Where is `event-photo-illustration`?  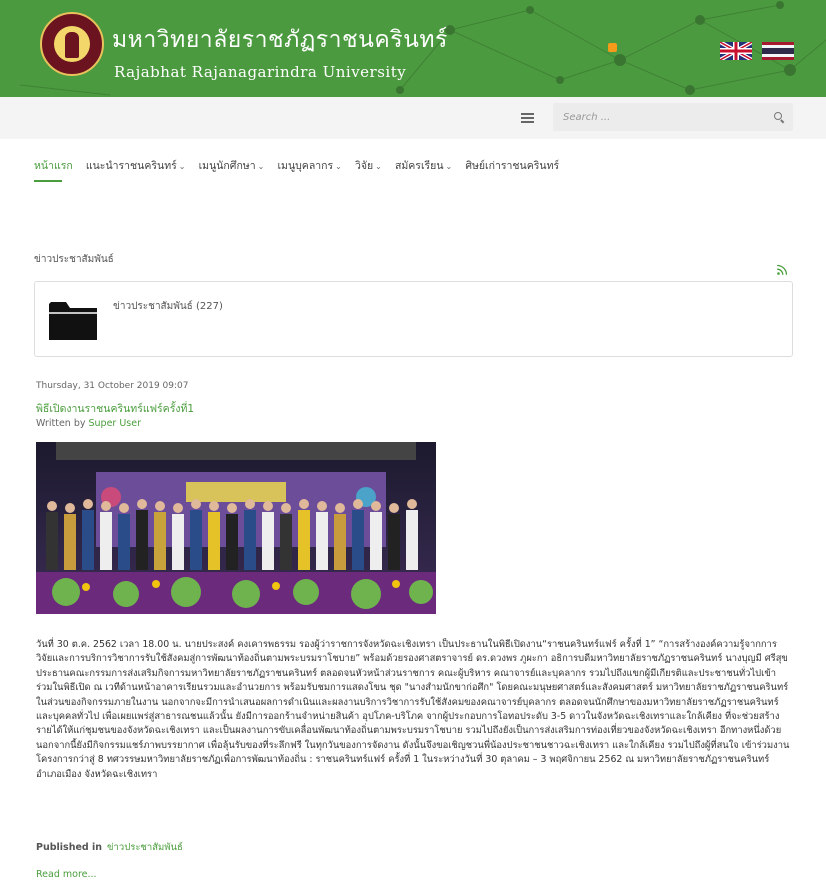
event-photo-illustration is located at coordinates (236, 528).